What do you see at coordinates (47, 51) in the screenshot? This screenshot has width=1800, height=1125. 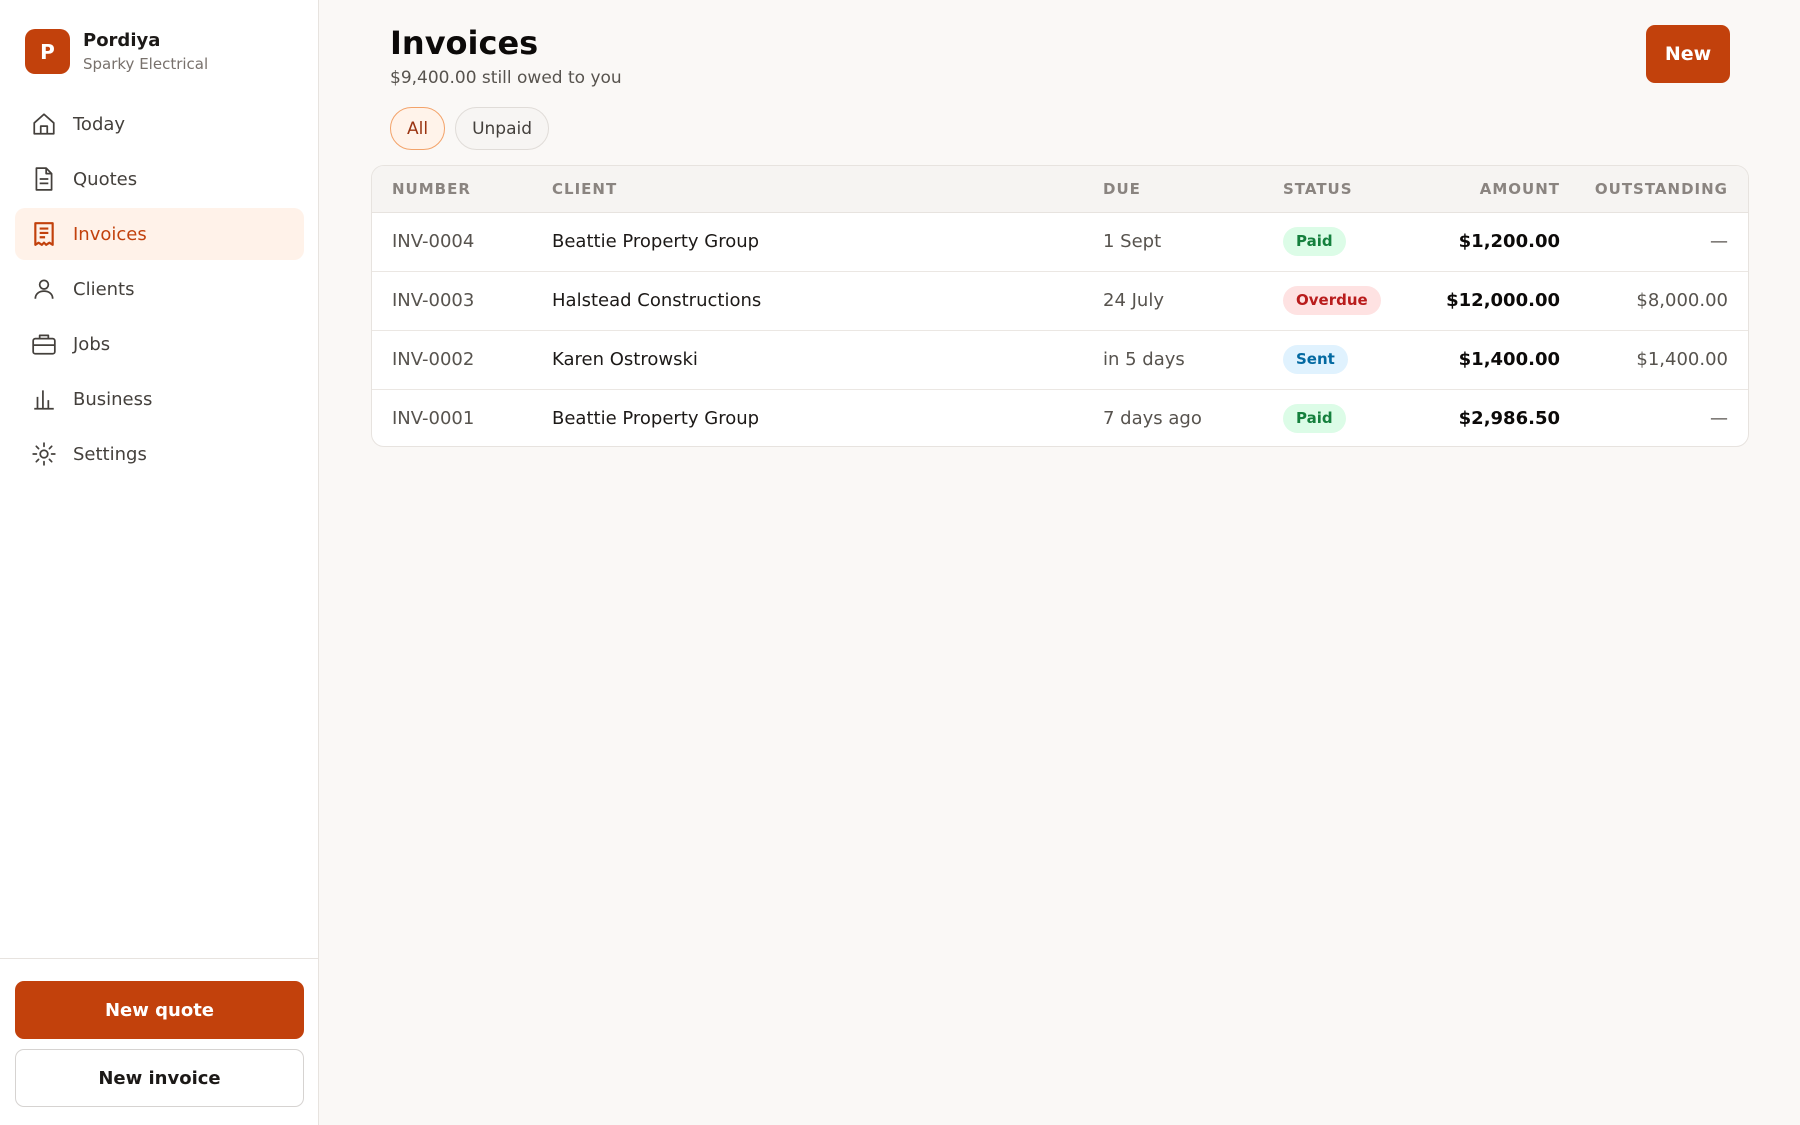 I see `brand-avatar: P` at bounding box center [47, 51].